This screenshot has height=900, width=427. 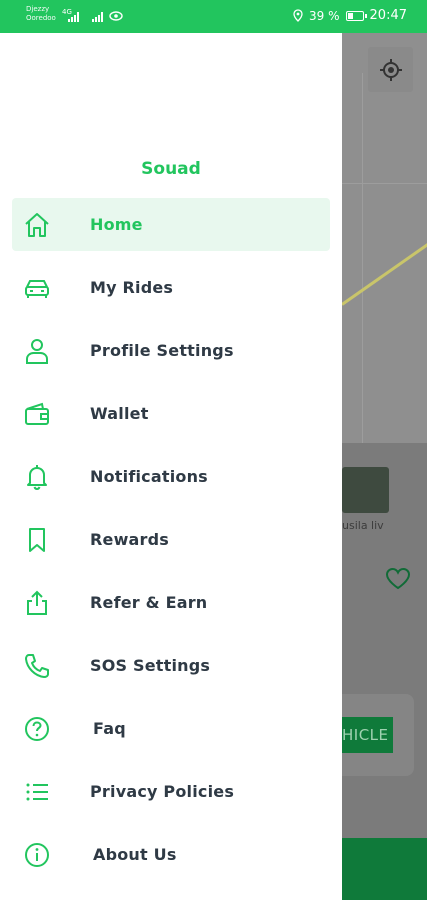 What do you see at coordinates (171, 169) in the screenshot?
I see `user-name: Souad` at bounding box center [171, 169].